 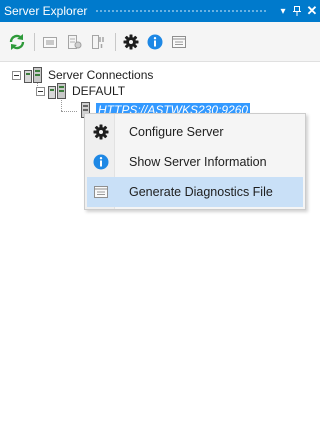 I want to click on menu-item-show-server-information: Show Server Information, so click(x=195, y=162).